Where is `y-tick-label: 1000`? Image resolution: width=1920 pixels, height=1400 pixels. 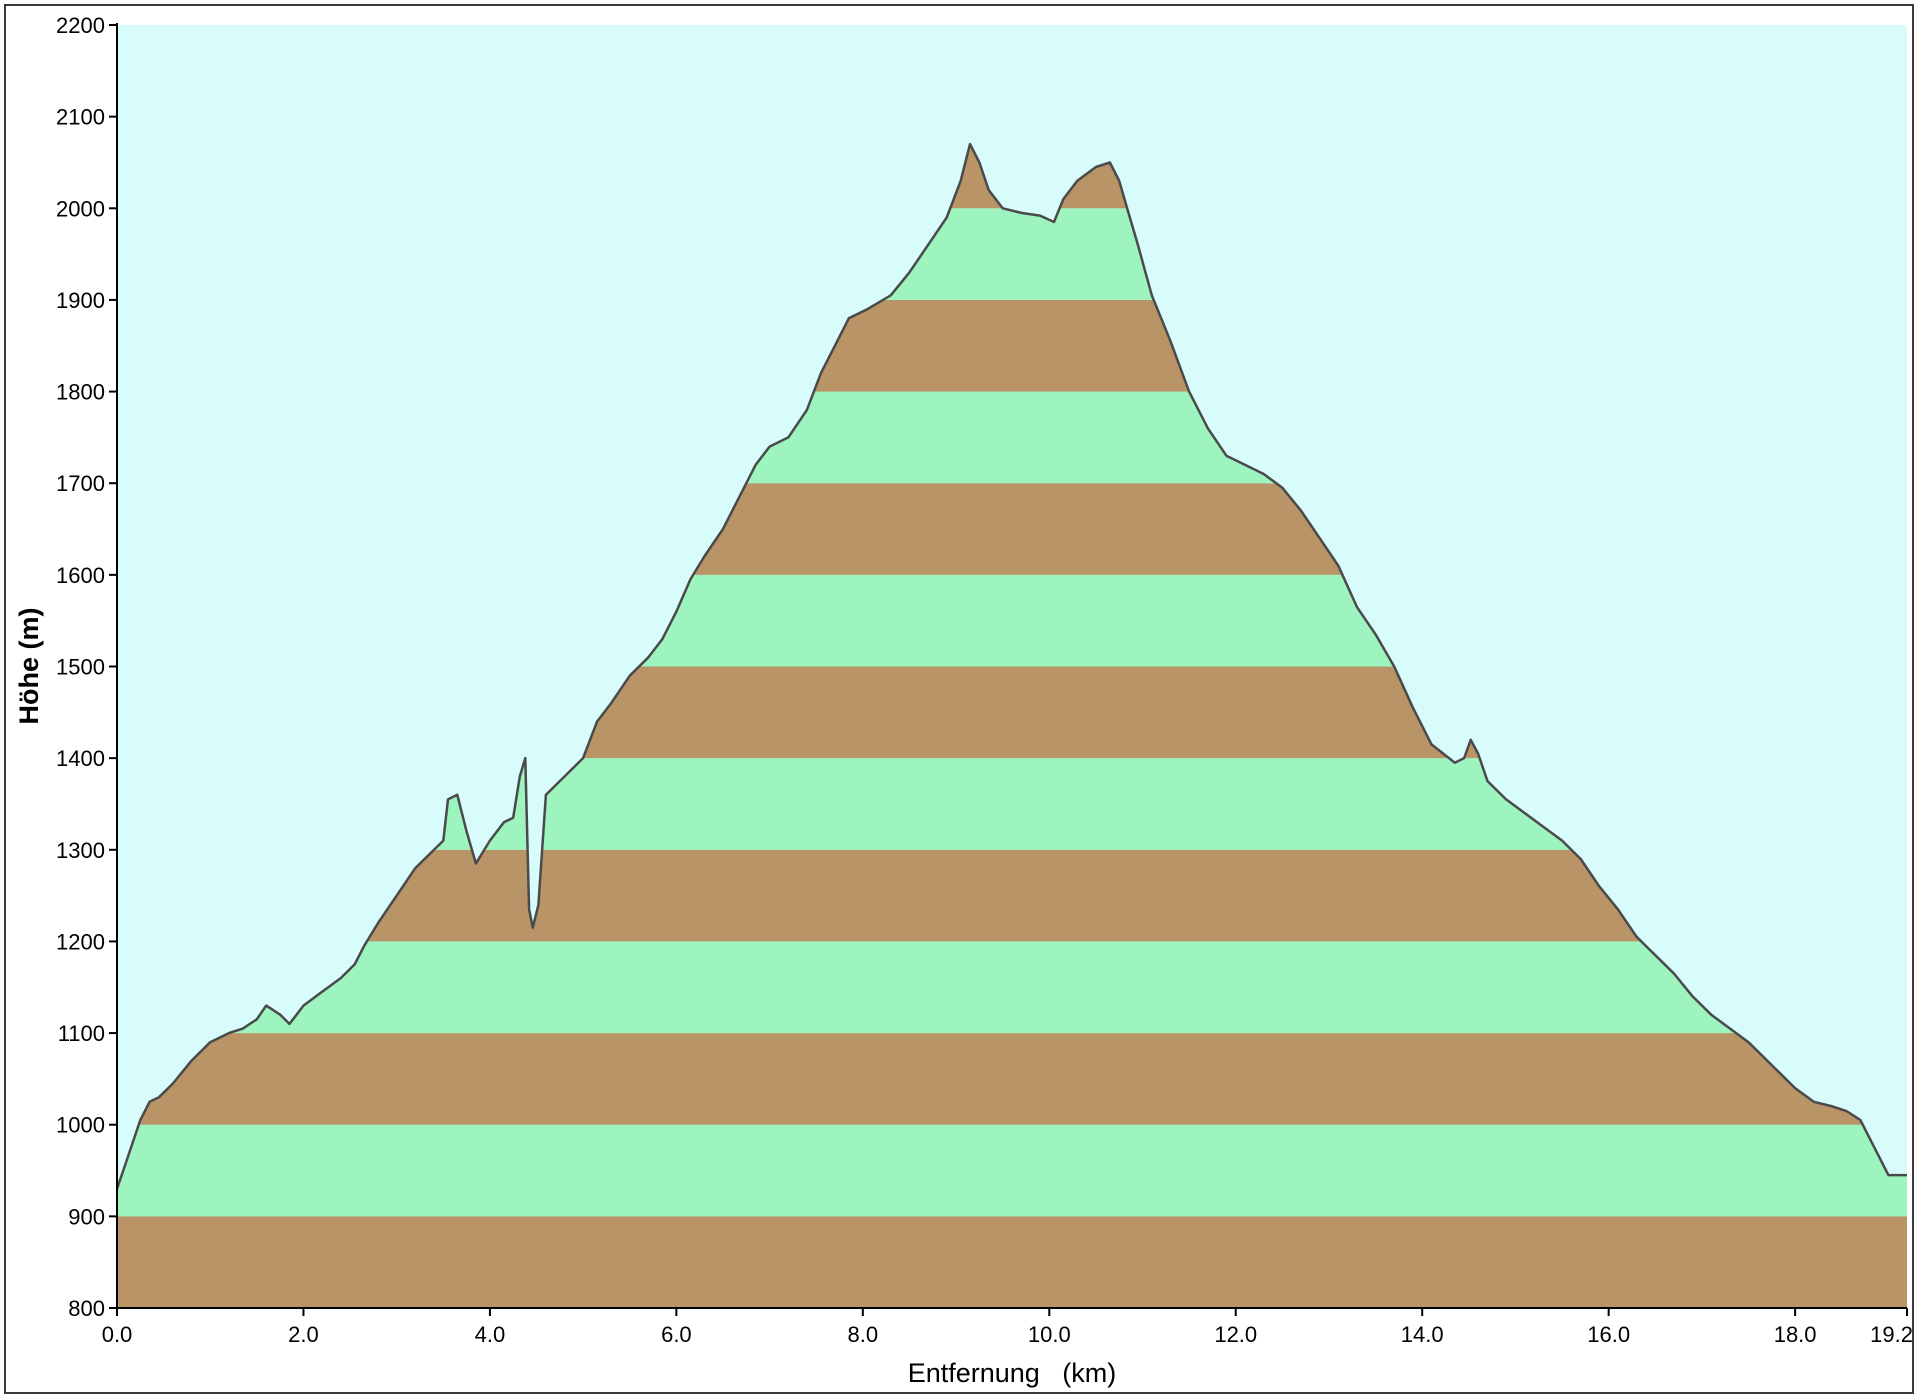
y-tick-label: 1000 is located at coordinates (80, 1125).